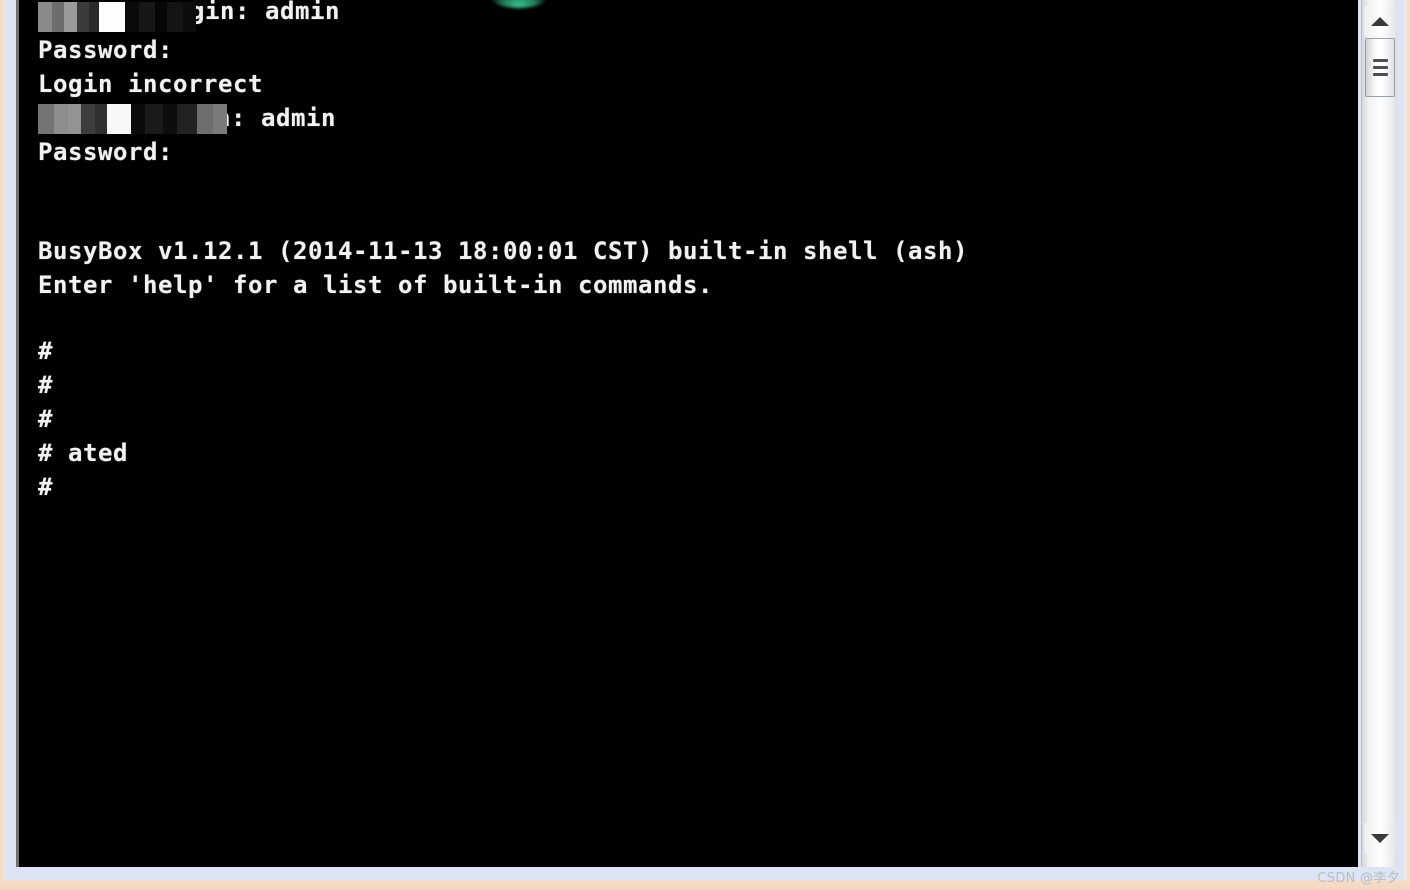 The height and width of the screenshot is (890, 1410). I want to click on terminal-vertical-scrollbar, so click(1379, 433).